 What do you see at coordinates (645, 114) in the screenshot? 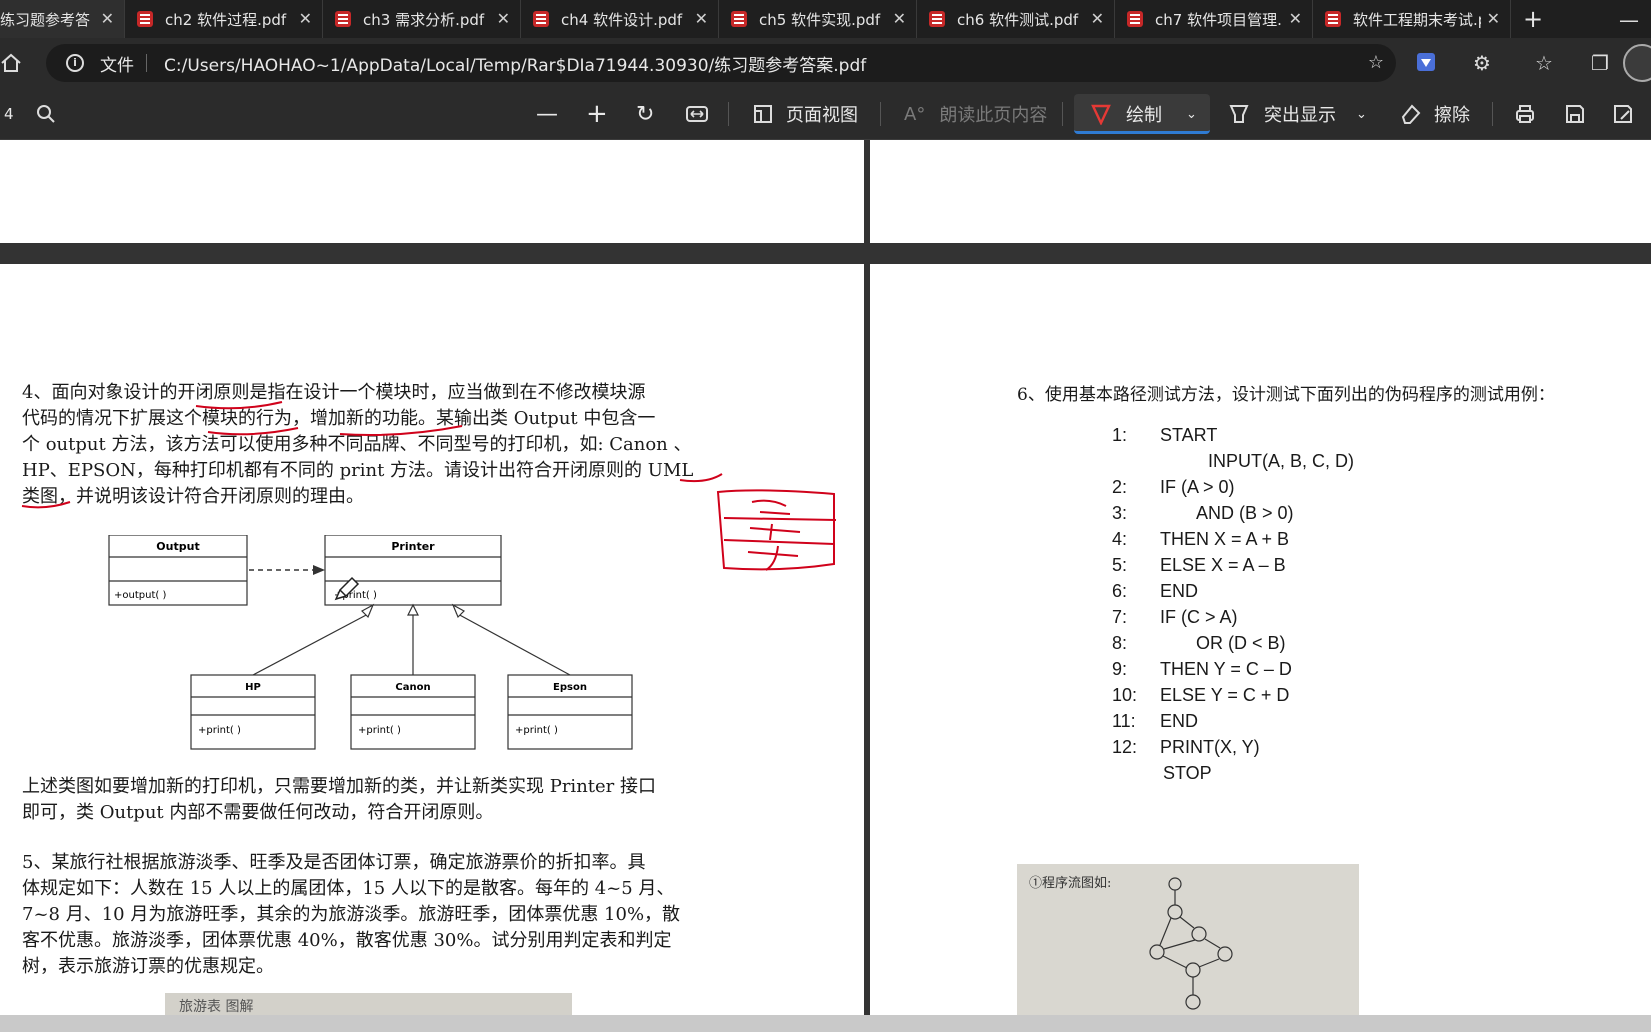
I see `rotate-icon: ↻` at bounding box center [645, 114].